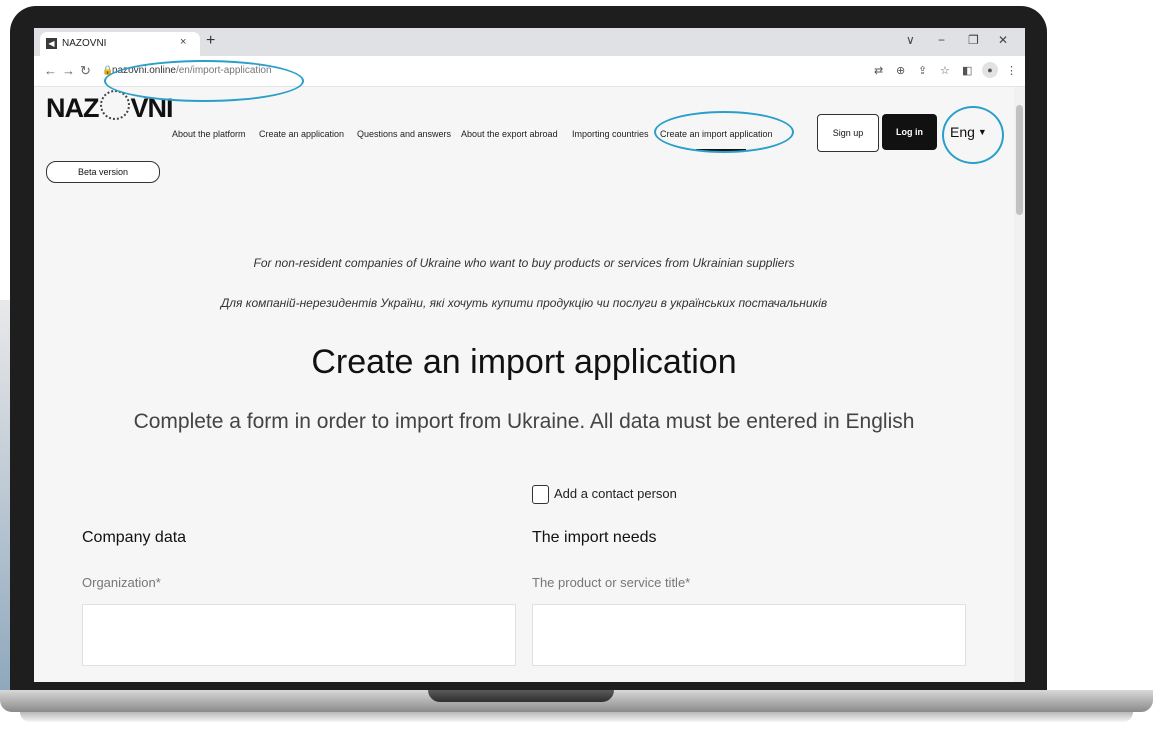 The image size is (1153, 733). I want to click on url-path: /en/import-application, so click(223, 70).